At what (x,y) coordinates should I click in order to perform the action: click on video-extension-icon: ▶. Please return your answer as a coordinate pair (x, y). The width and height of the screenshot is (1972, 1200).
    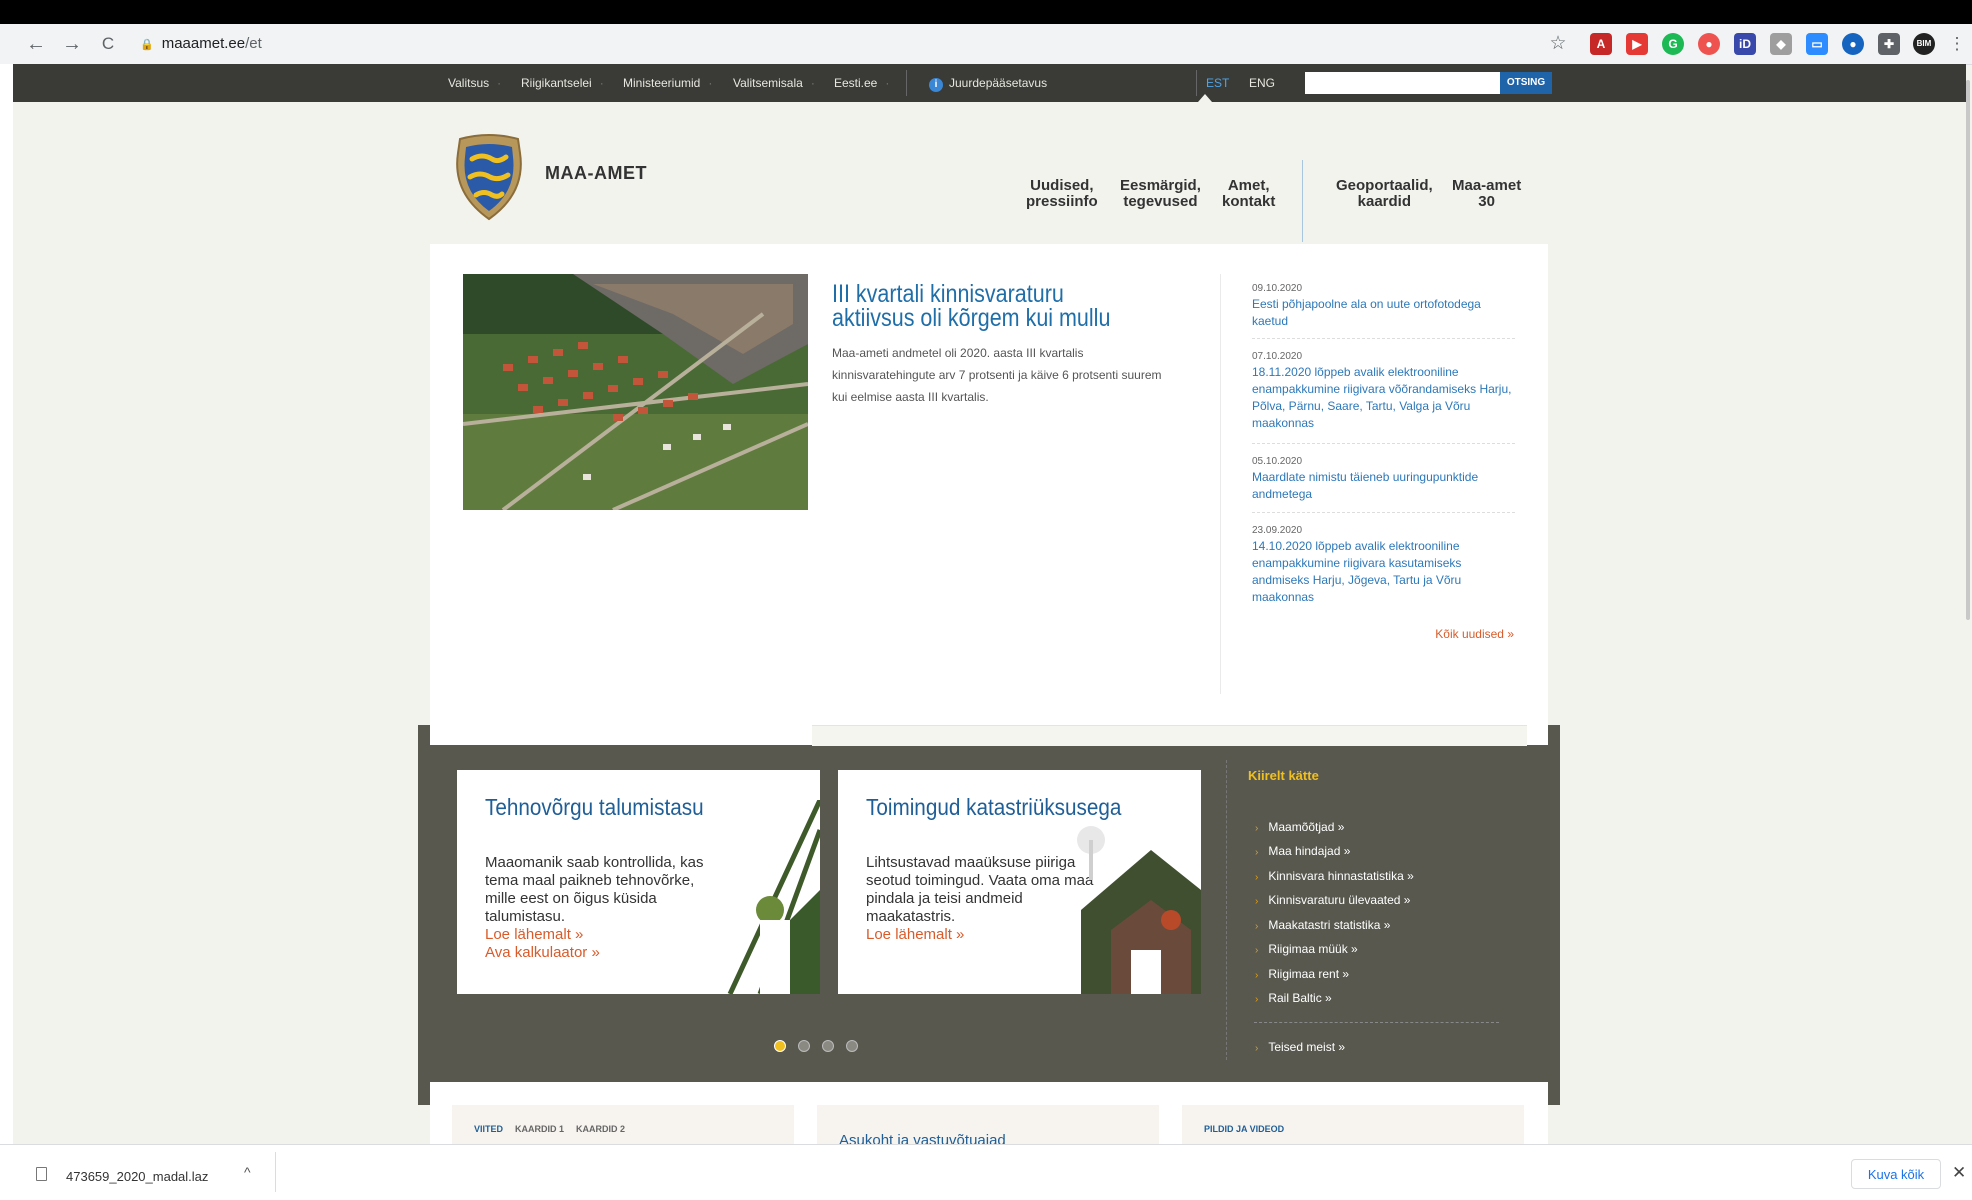
    Looking at the image, I should click on (1637, 44).